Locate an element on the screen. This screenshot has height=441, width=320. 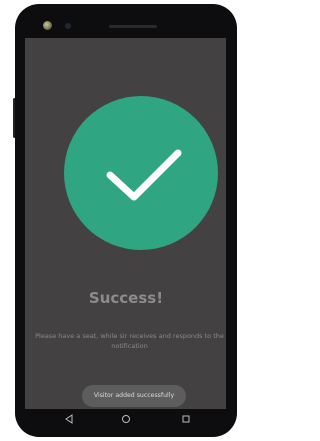
front-camera-icon is located at coordinates (47, 25).